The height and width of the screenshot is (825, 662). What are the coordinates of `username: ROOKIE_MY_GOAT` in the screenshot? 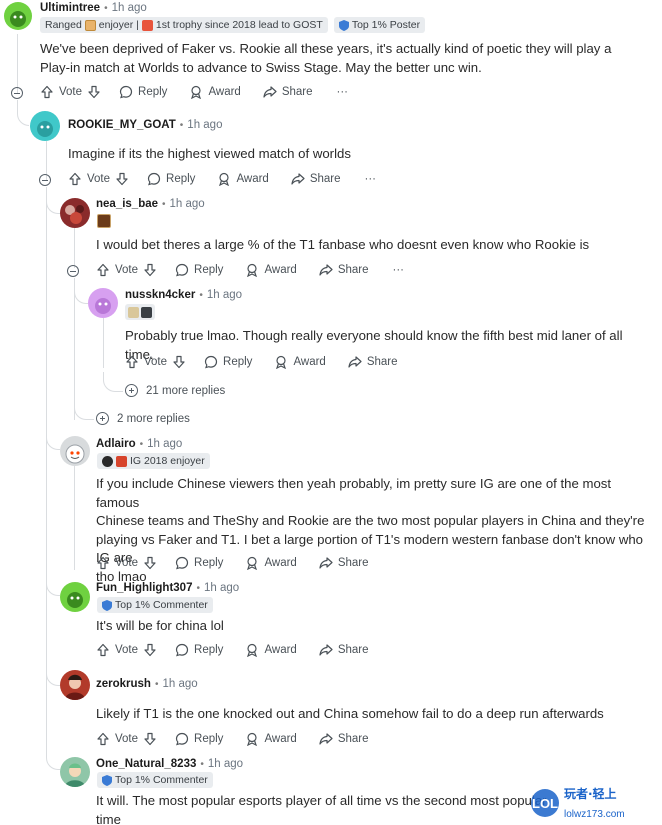 It's located at (122, 125).